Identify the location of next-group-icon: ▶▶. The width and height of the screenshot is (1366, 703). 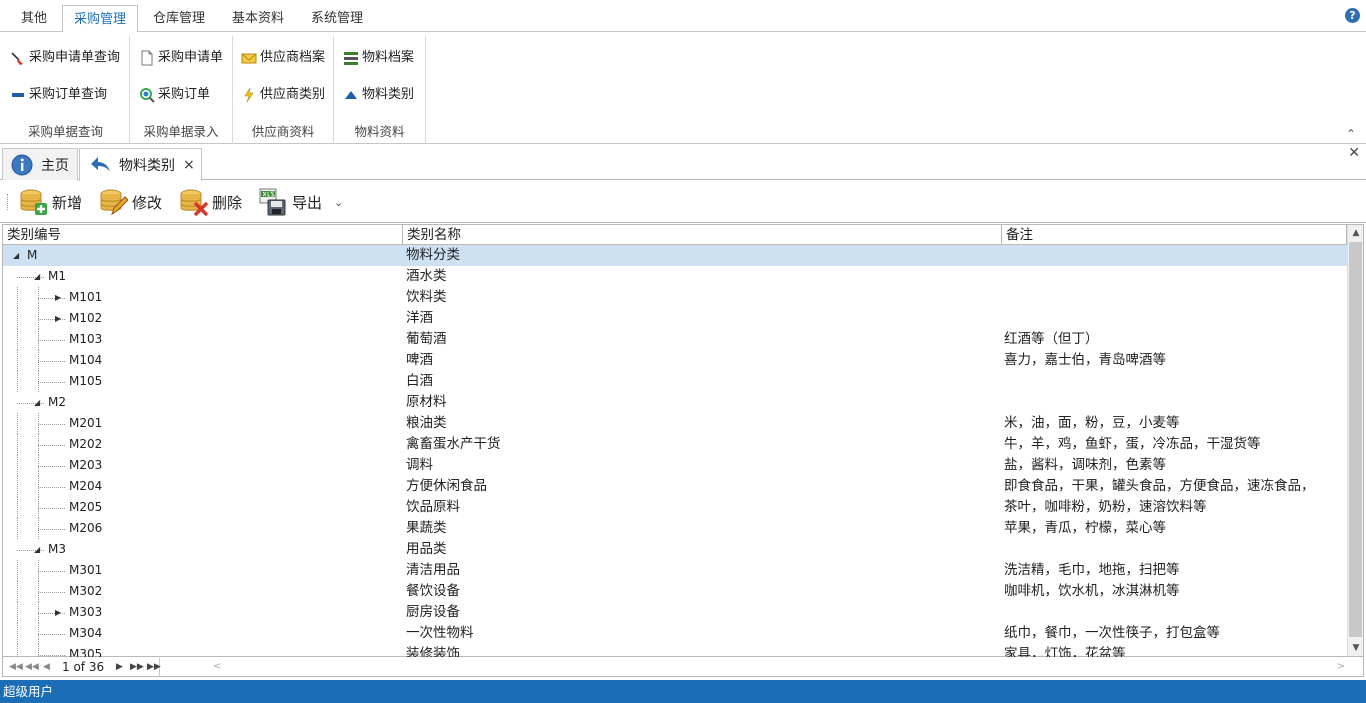
(137, 667).